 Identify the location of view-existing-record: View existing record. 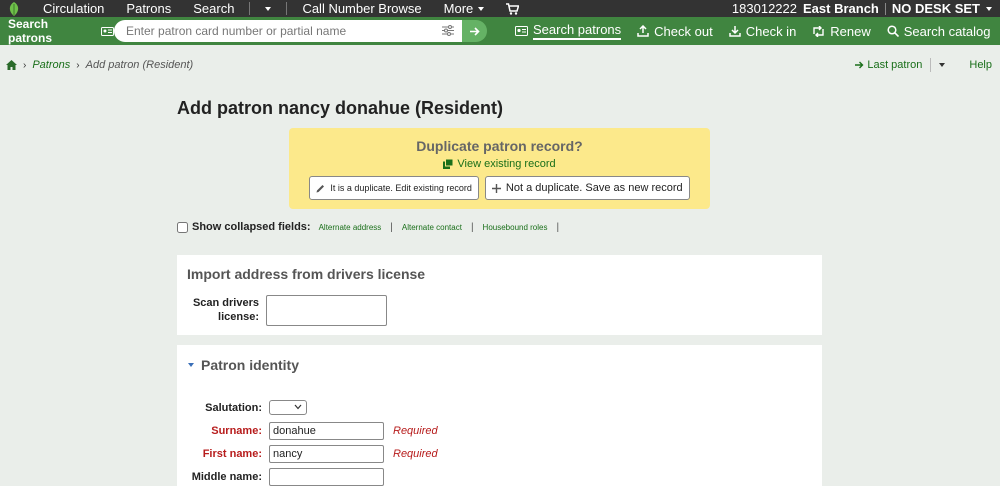
(499, 164).